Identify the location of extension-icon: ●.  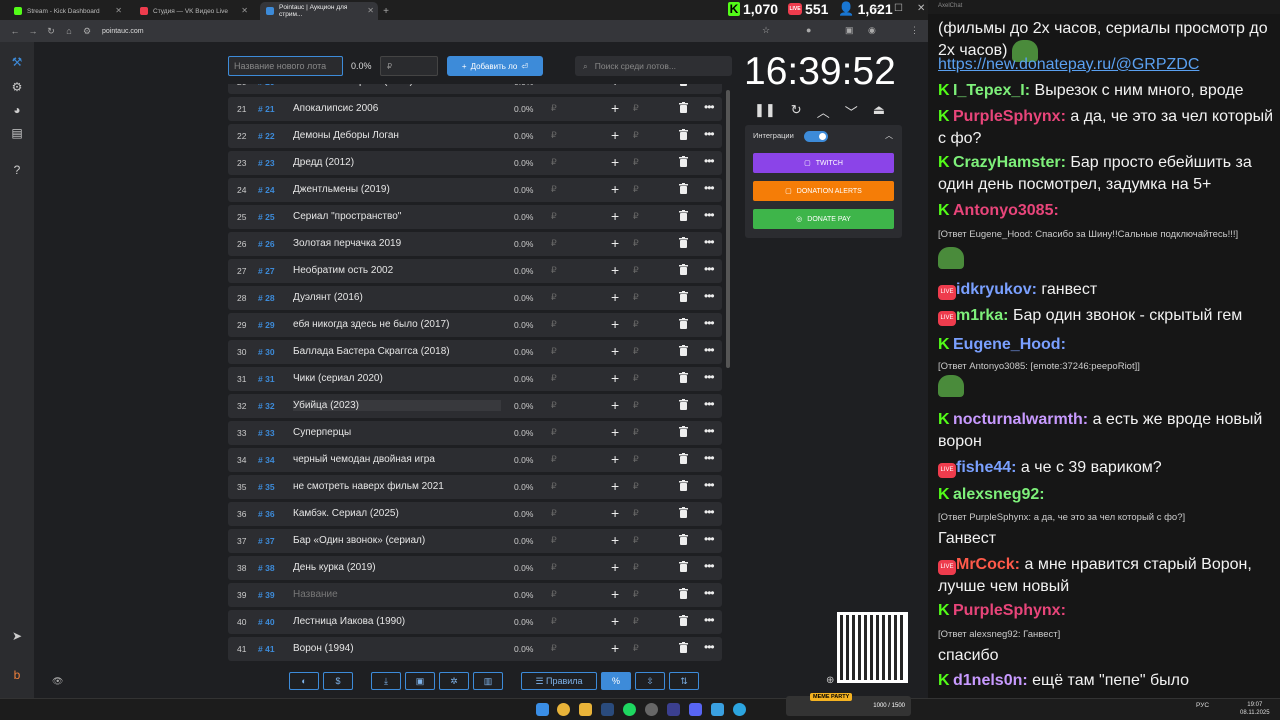
(808, 30).